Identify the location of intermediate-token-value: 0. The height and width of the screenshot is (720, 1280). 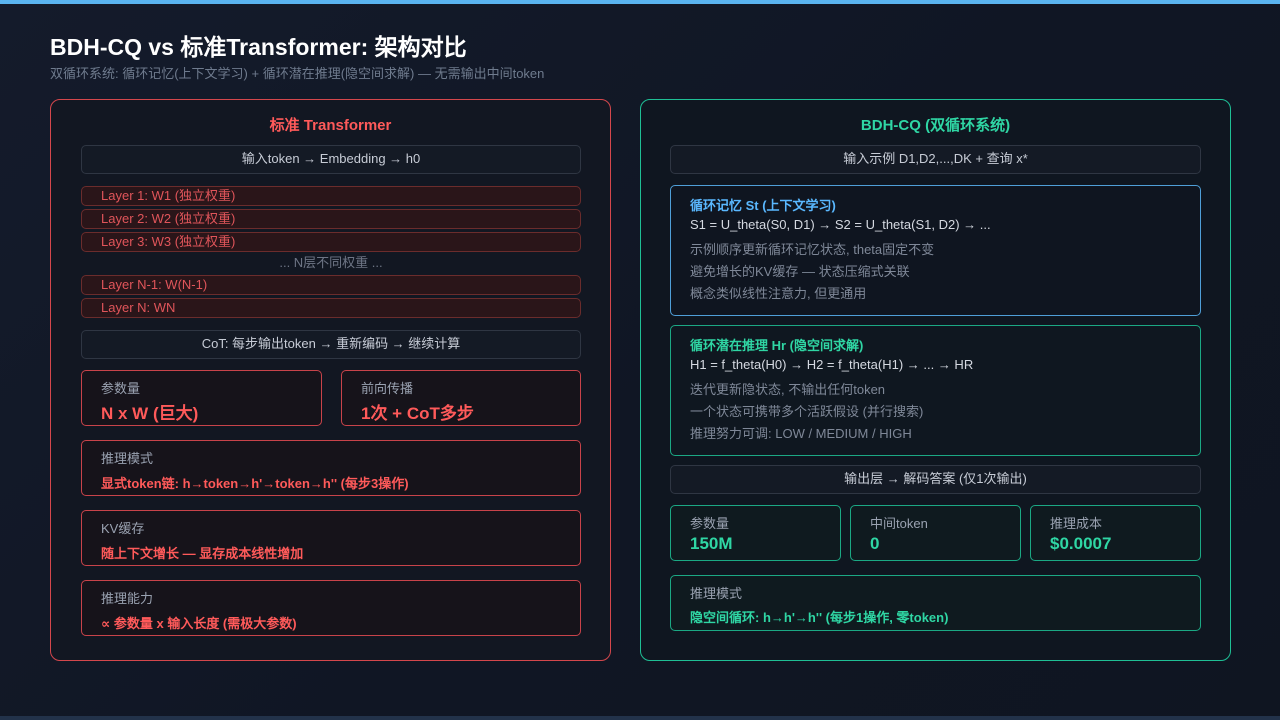
(875, 543).